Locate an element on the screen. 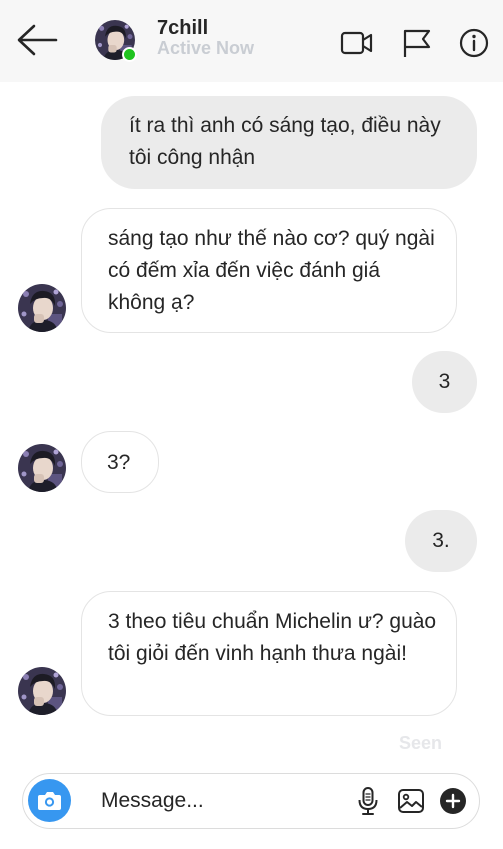 This screenshot has height=849, width=503. flag-icon is located at coordinates (417, 43).